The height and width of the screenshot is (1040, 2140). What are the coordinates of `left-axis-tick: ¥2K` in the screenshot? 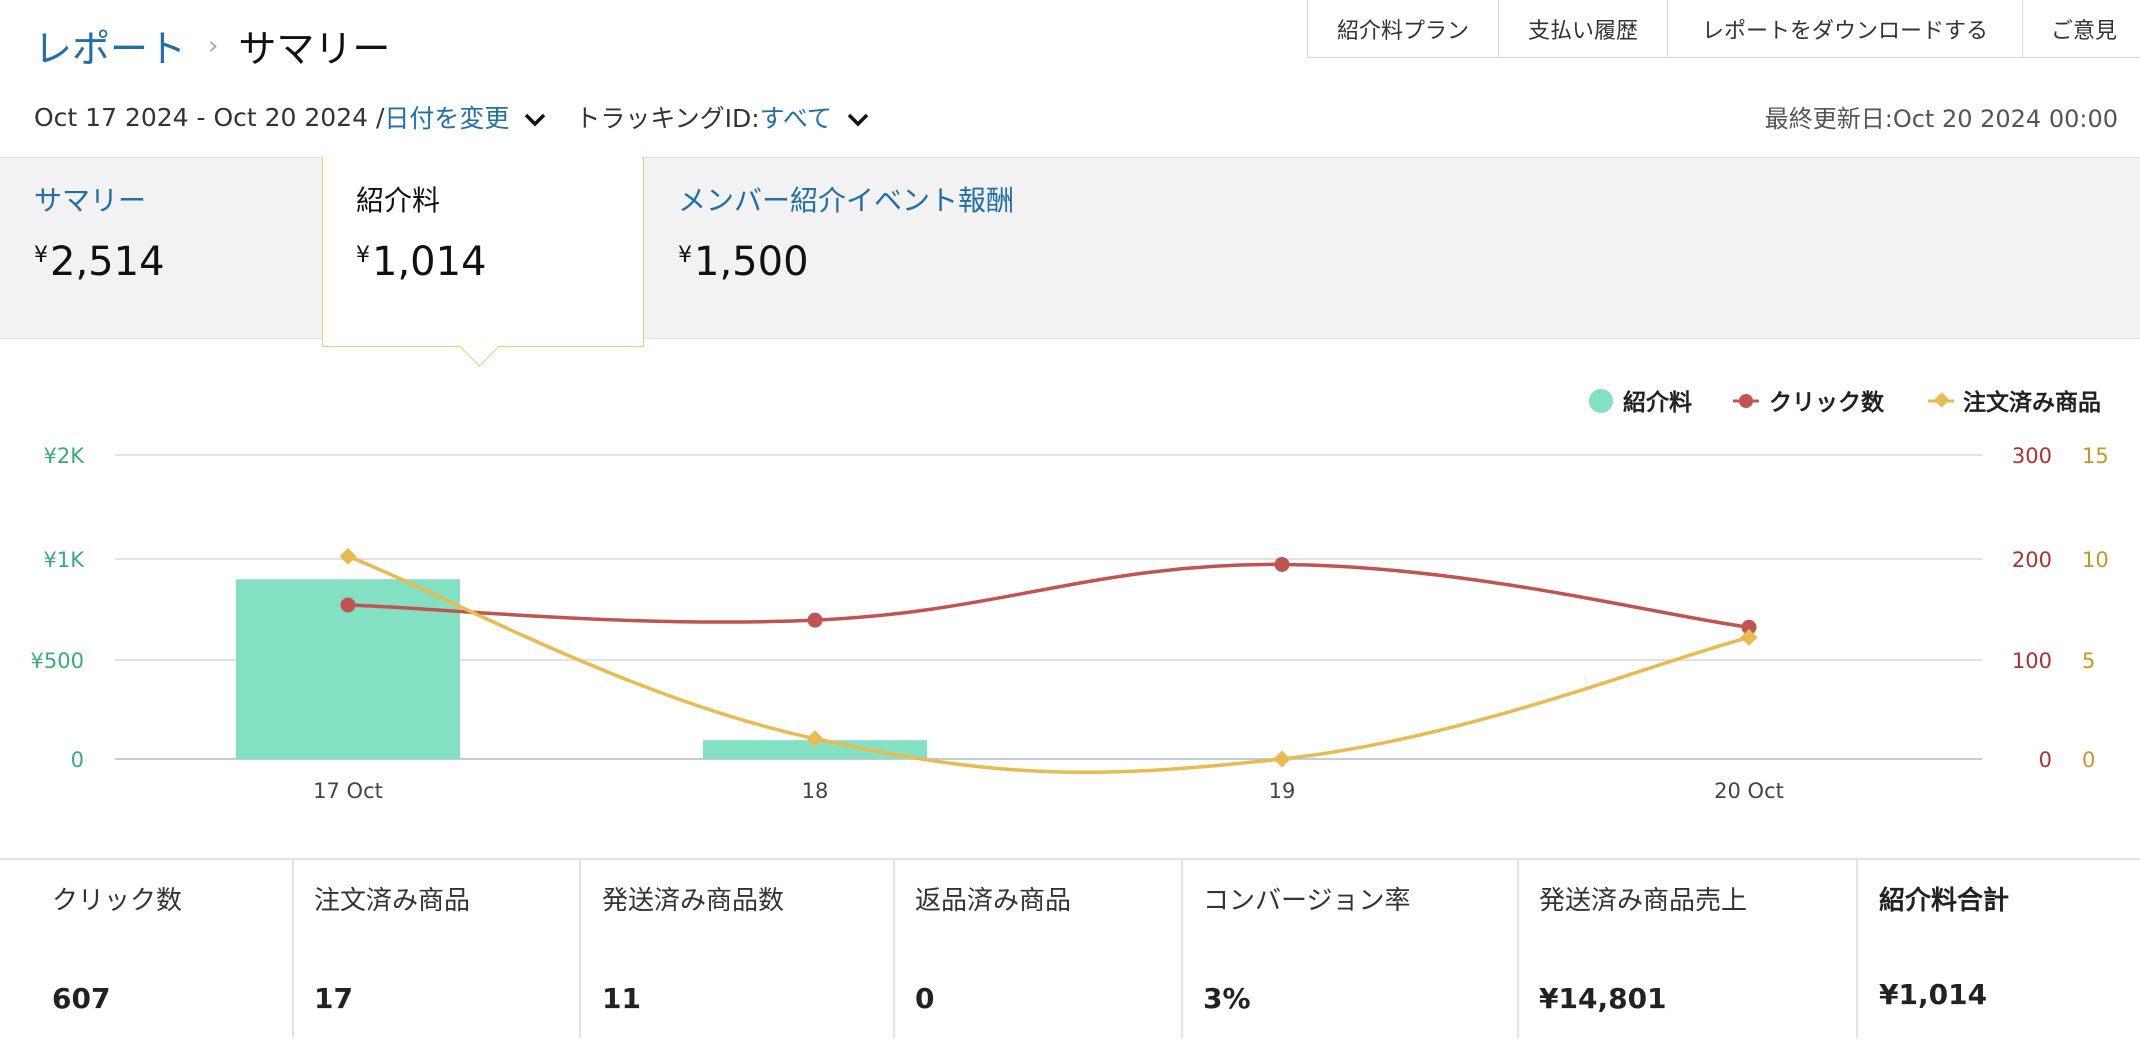 It's located at (65, 456).